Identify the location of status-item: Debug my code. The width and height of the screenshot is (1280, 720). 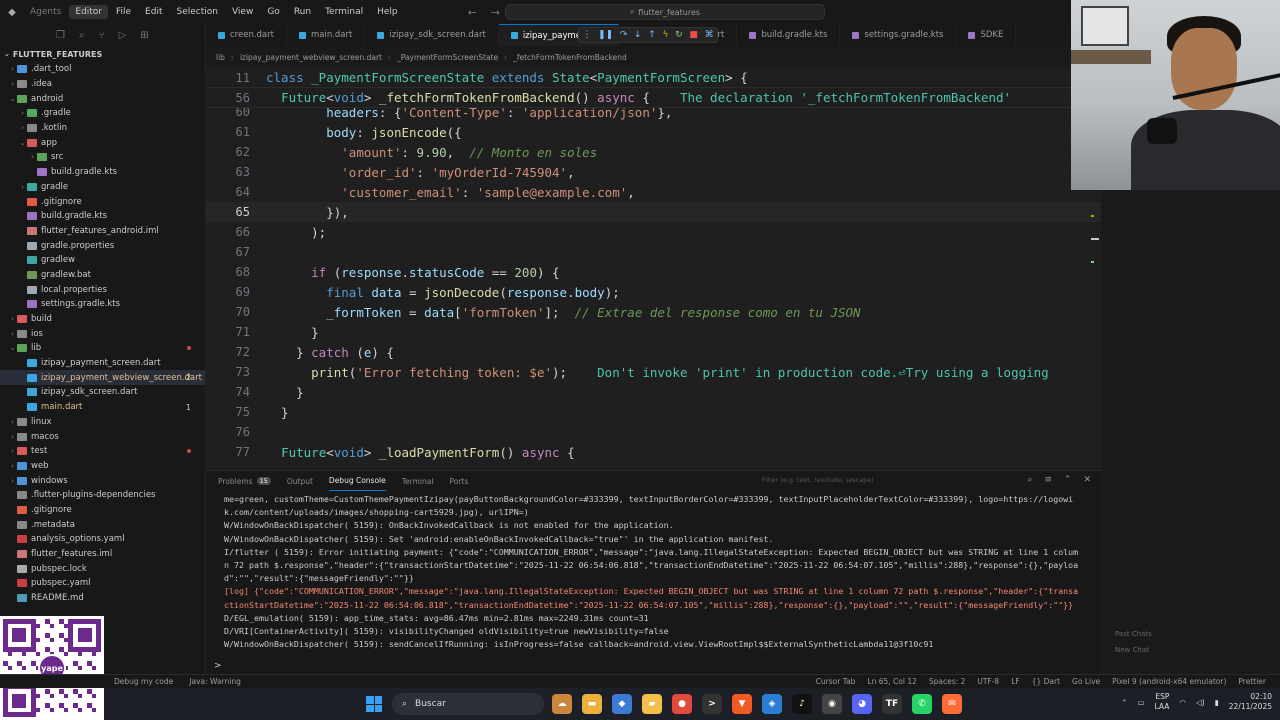
(143, 681).